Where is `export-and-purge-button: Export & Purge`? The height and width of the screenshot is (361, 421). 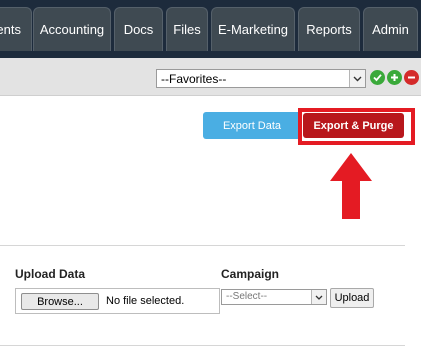
export-and-purge-button: Export & Purge is located at coordinates (353, 125).